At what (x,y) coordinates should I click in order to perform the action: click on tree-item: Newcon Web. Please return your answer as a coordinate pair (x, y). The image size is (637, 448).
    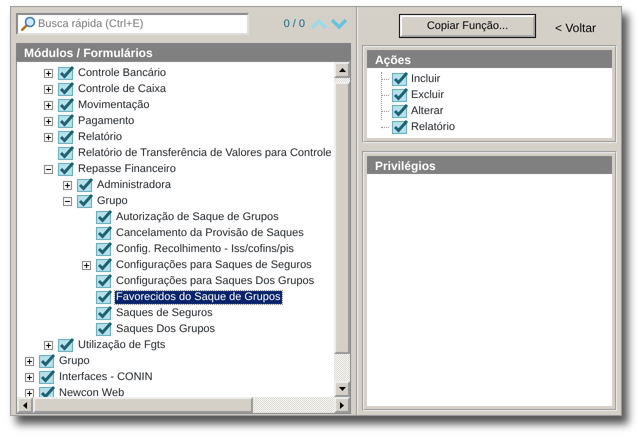
    Looking at the image, I should click on (92, 391).